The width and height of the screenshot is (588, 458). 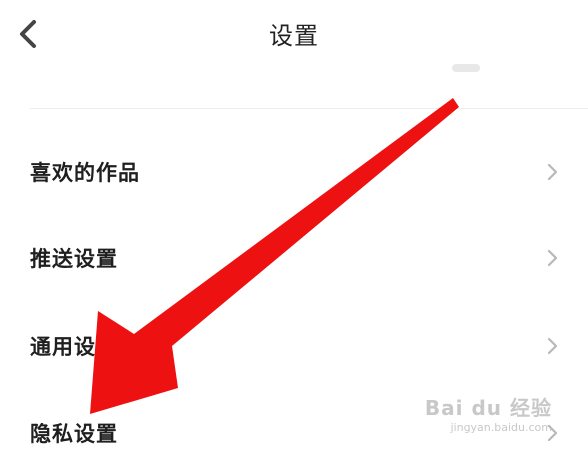 I want to click on previous-row-remnant, so click(x=466, y=68).